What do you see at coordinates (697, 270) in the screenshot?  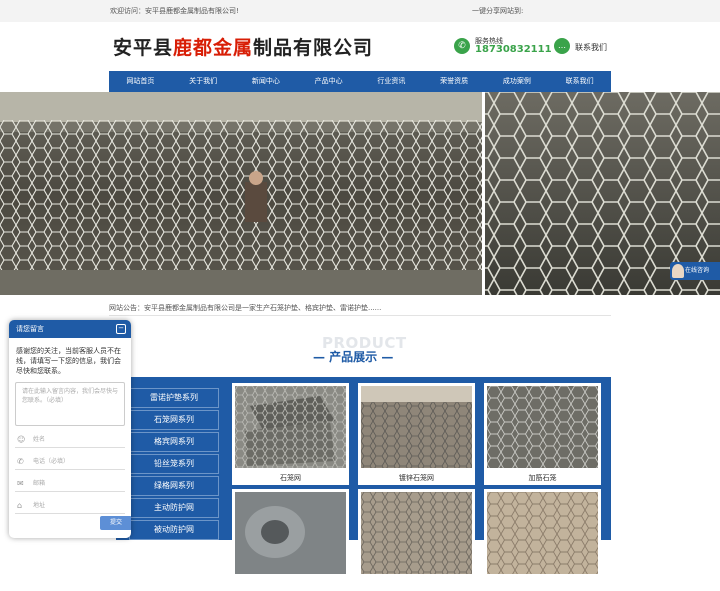 I see `online-consult-label: 在线咨询` at bounding box center [697, 270].